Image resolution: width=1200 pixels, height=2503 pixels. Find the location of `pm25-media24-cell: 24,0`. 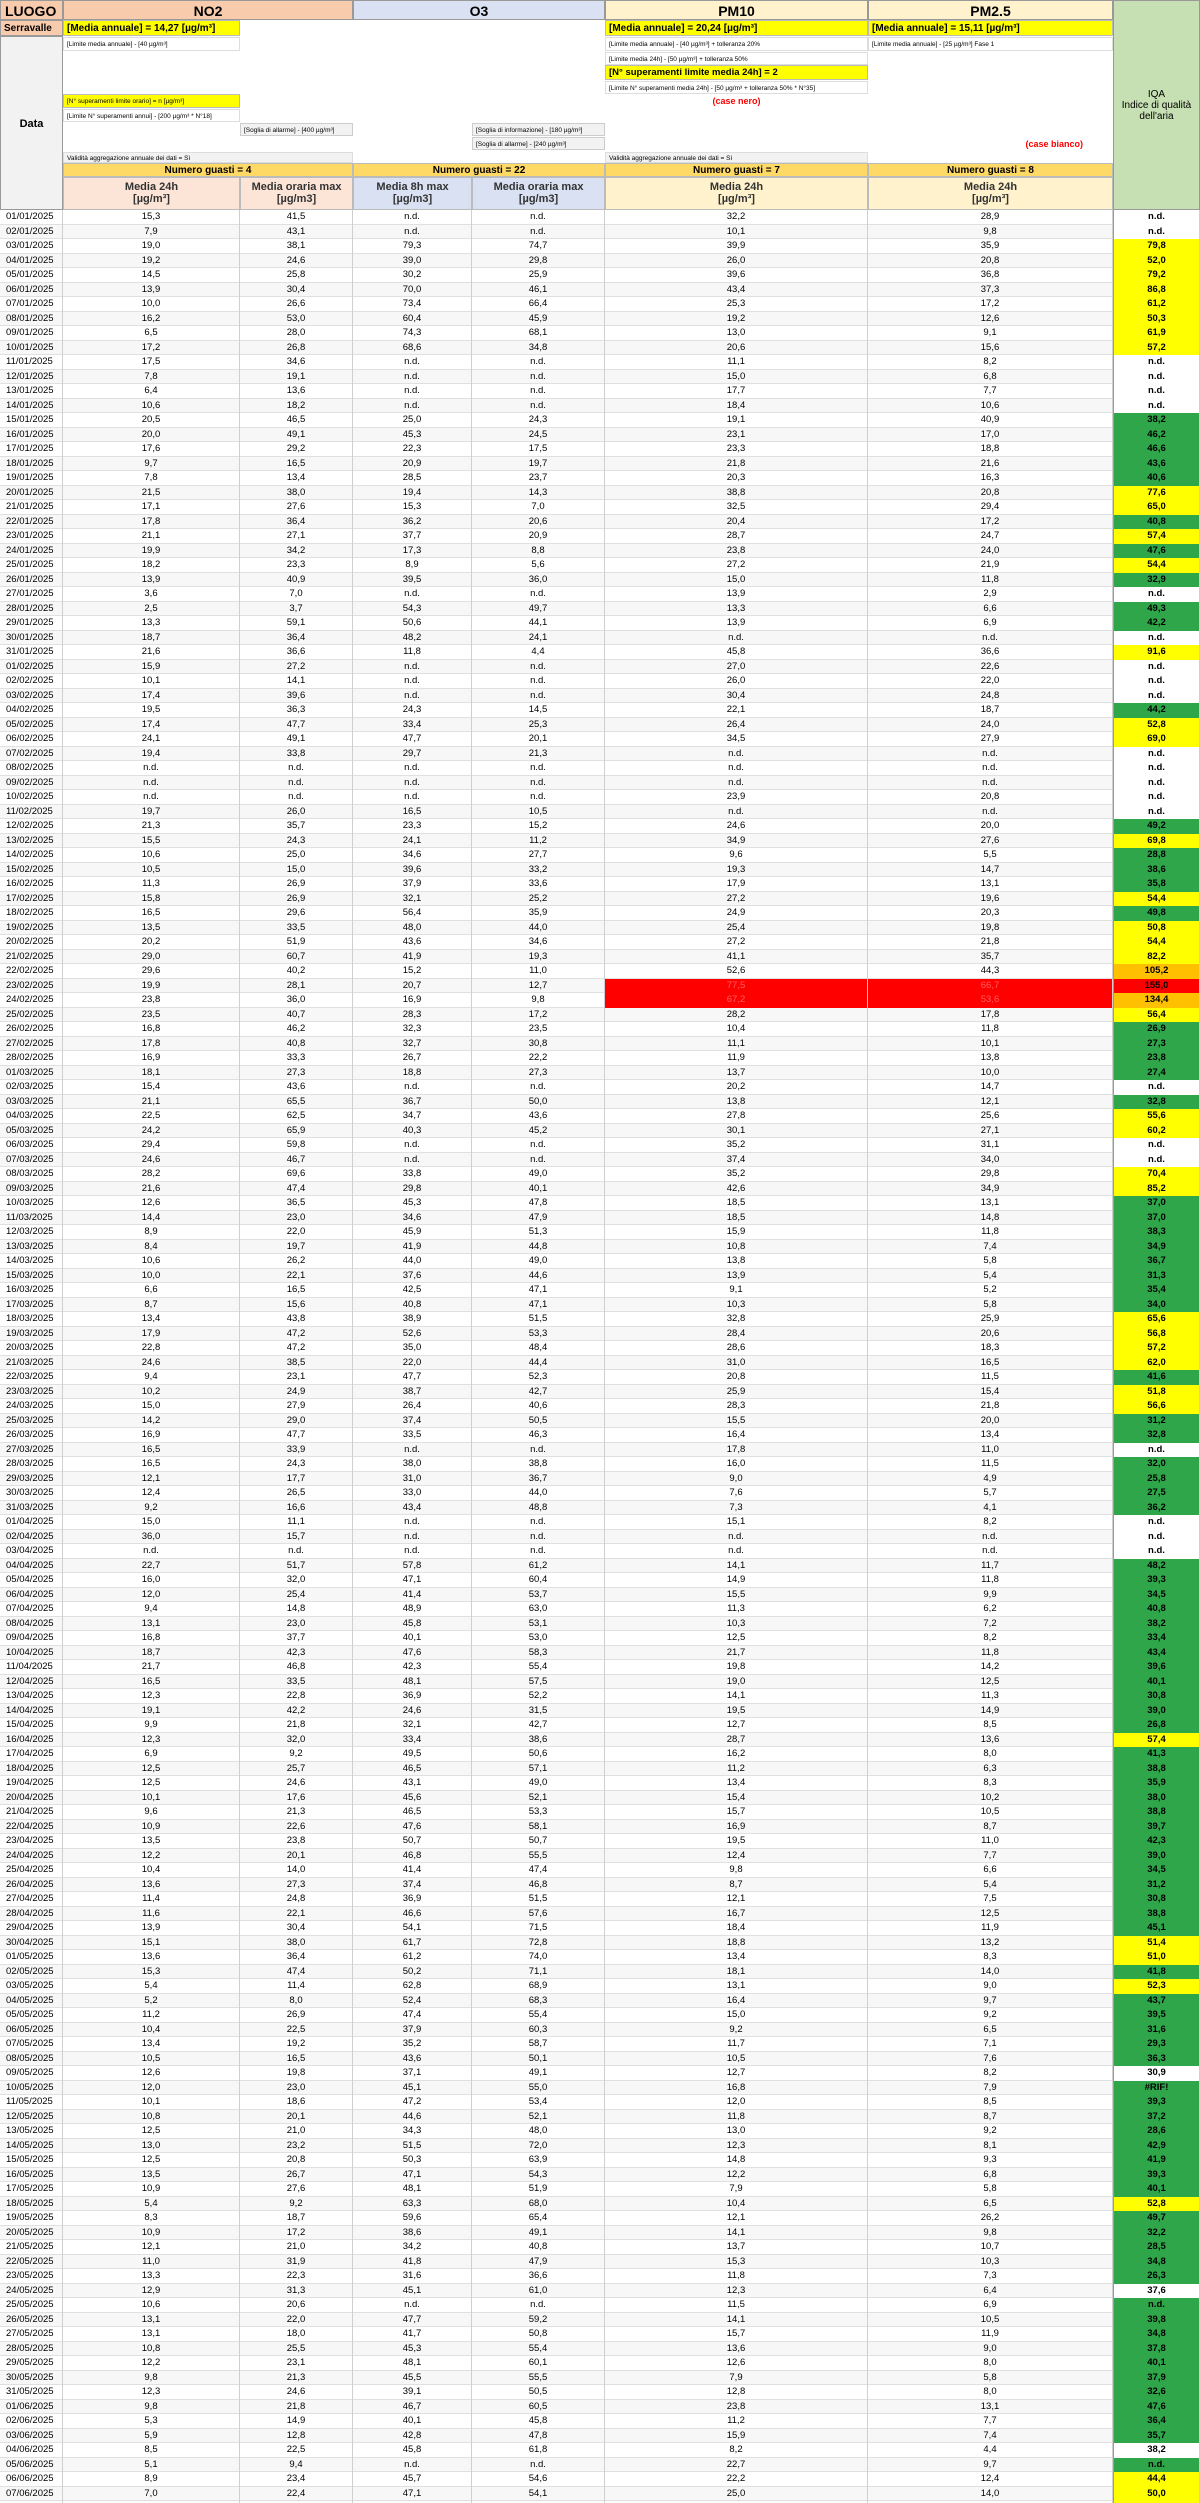

pm25-media24-cell: 24,0 is located at coordinates (990, 550).